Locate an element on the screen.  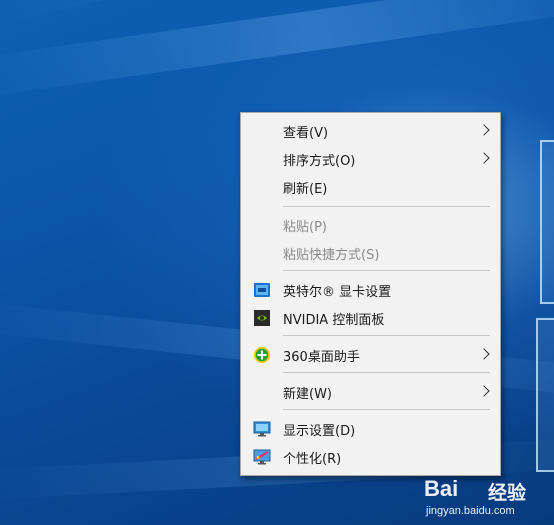
menu-item-sort-by: 排序方式(O) is located at coordinates (370, 159).